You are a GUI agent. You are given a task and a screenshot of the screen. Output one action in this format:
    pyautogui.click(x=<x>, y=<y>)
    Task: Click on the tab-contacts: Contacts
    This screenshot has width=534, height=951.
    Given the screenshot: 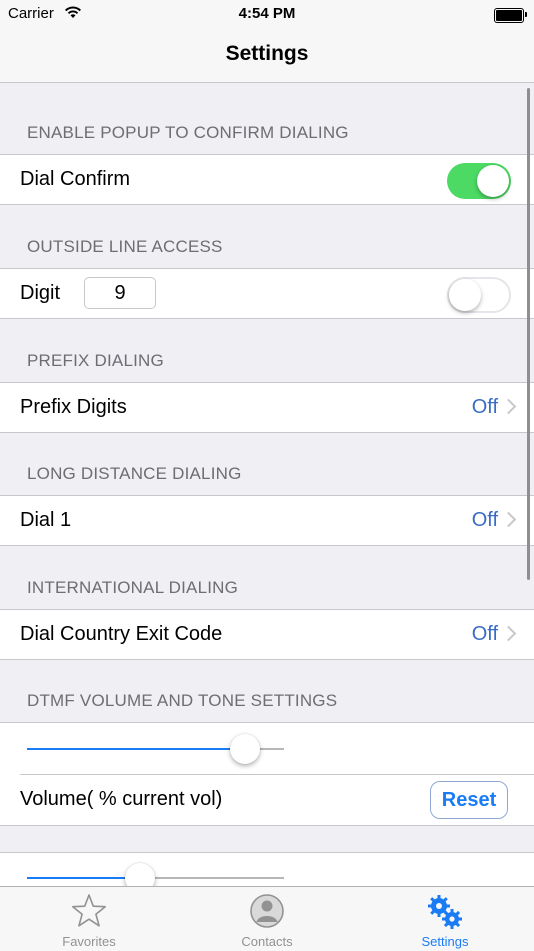 What is the action you would take?
    pyautogui.click(x=267, y=919)
    